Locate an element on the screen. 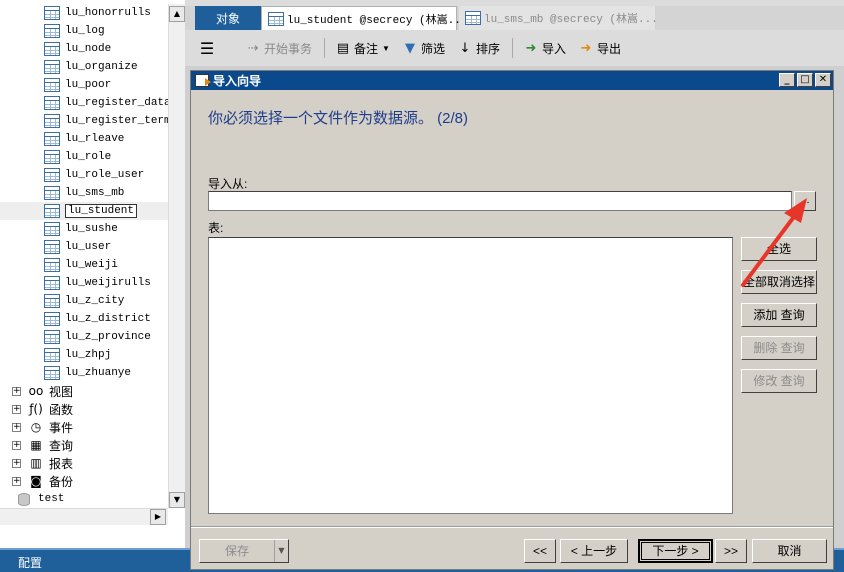  tree-vertical-scrollbar: ▲ ▼ is located at coordinates (176, 256).